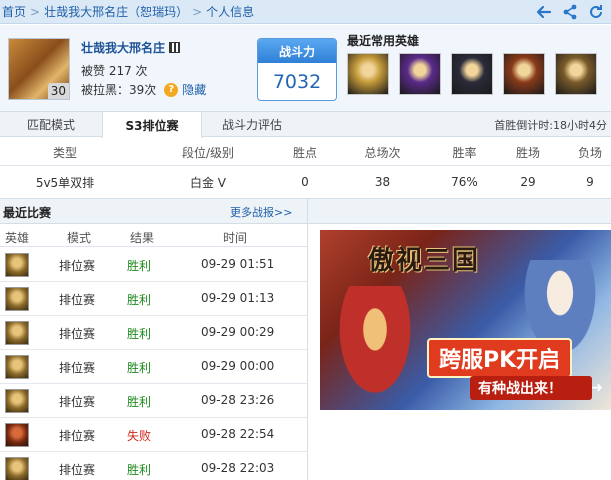 This screenshot has height=480, width=611. Describe the element at coordinates (382, 182) in the screenshot. I see `stats-total: 38` at that location.